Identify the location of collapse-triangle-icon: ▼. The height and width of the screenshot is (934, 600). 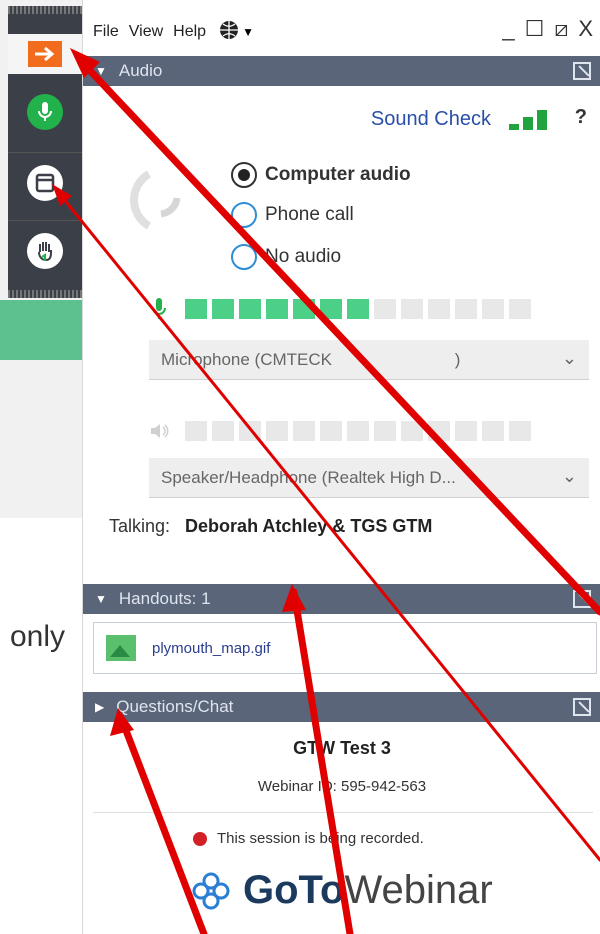
(101, 599).